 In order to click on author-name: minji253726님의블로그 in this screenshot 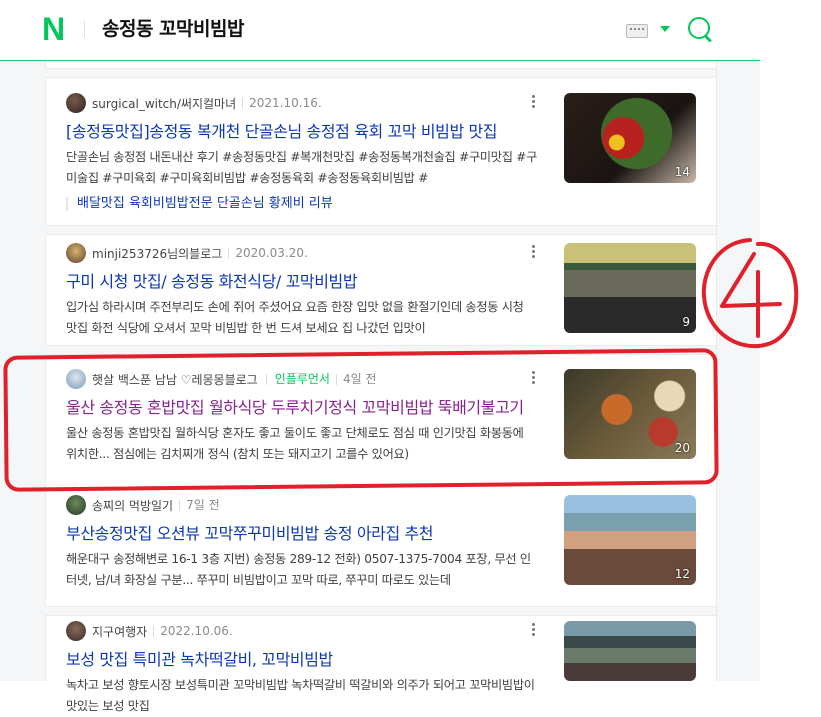, I will do `click(157, 253)`.